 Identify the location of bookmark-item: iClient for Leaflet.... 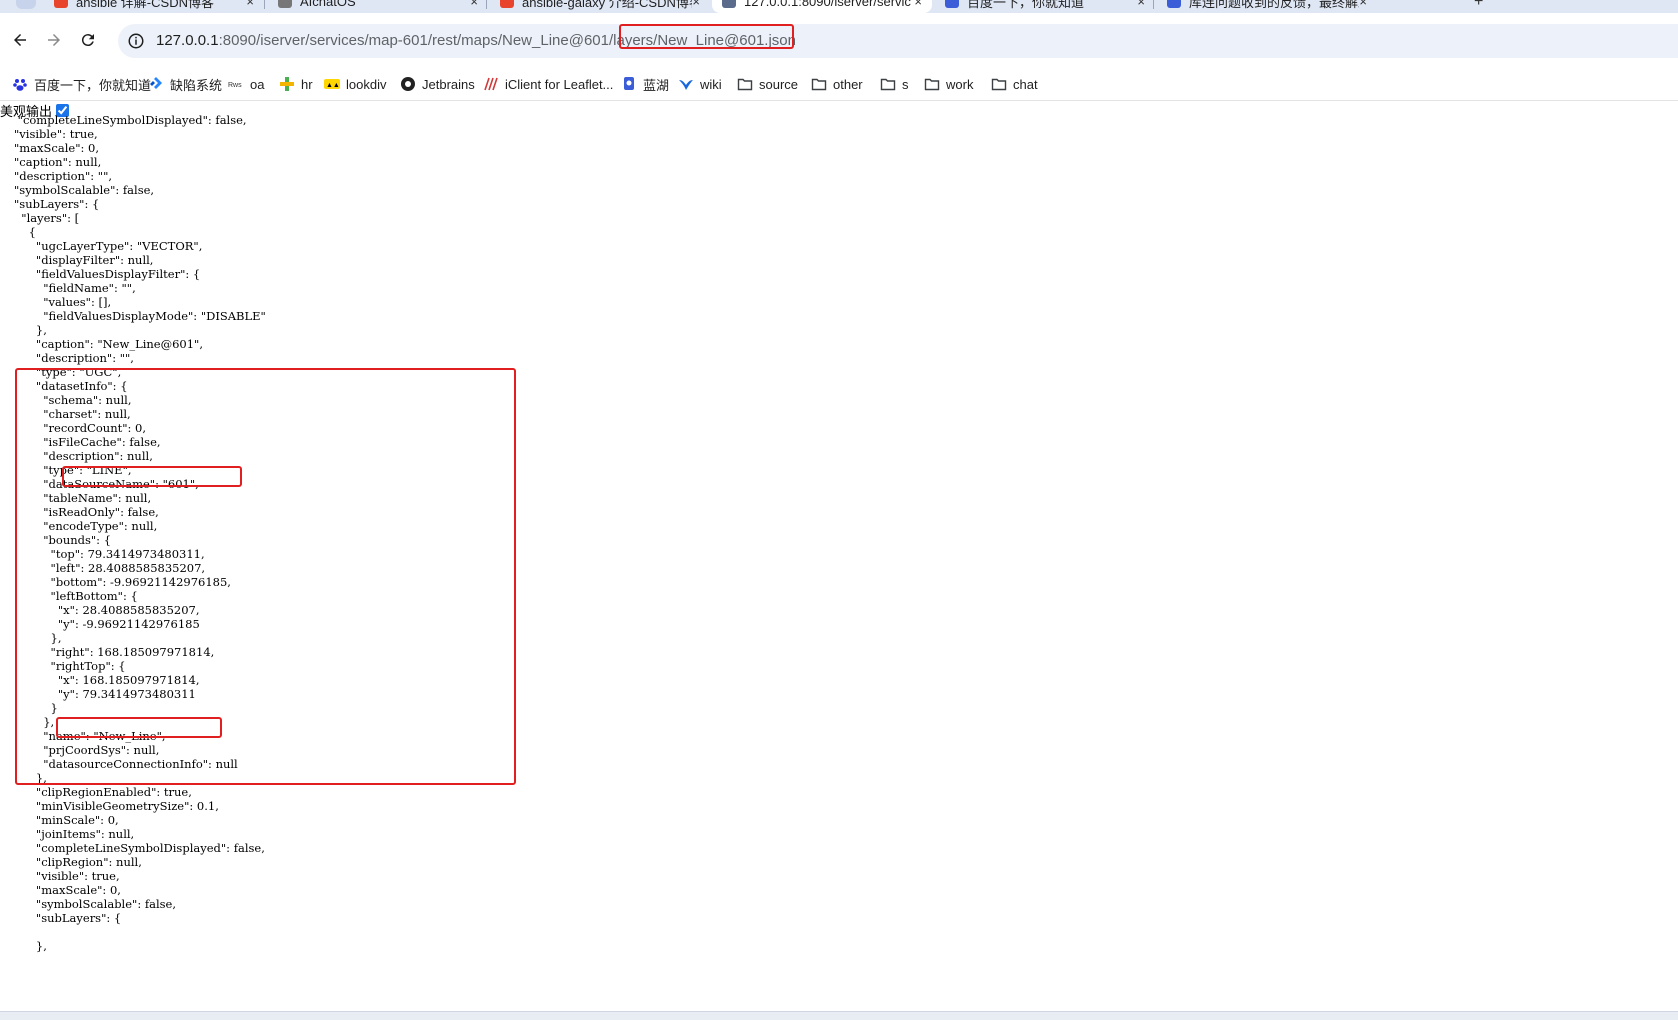
(548, 84).